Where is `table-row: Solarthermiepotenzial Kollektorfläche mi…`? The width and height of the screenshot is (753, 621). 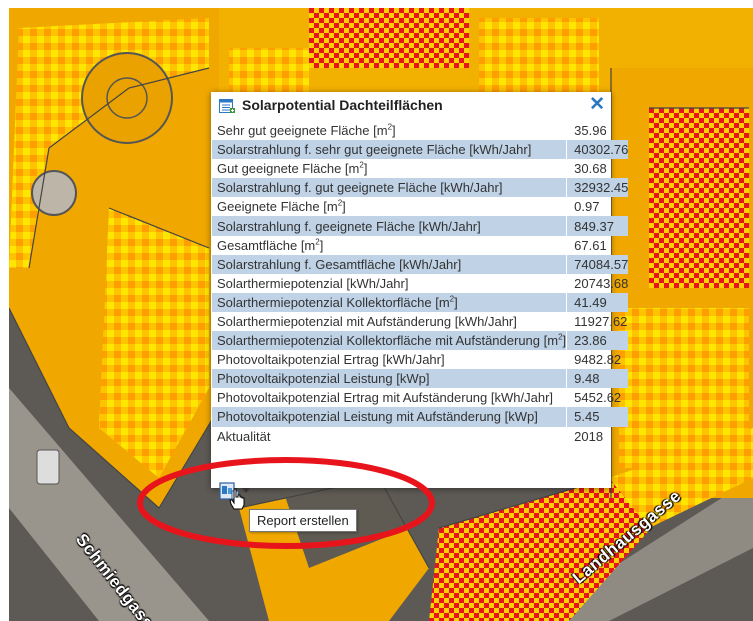 table-row: Solarthermiepotenzial Kollektorfläche mi… is located at coordinates (420, 341).